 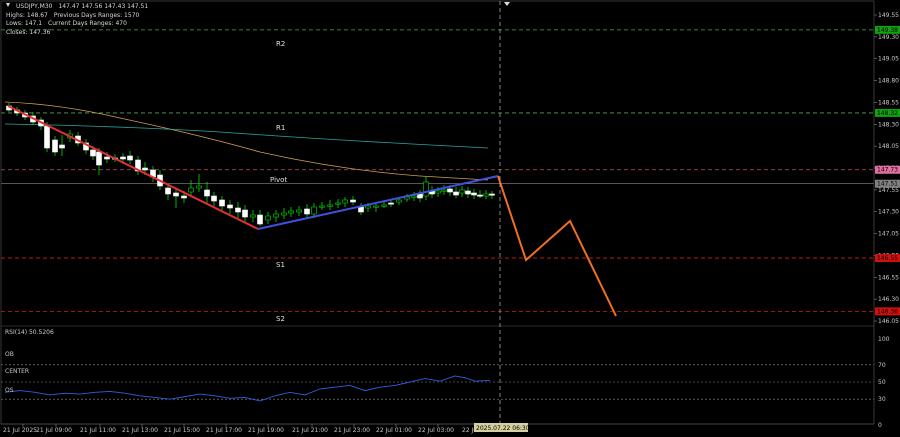 I want to click on rsi-tick-label: 50, so click(x=882, y=382).